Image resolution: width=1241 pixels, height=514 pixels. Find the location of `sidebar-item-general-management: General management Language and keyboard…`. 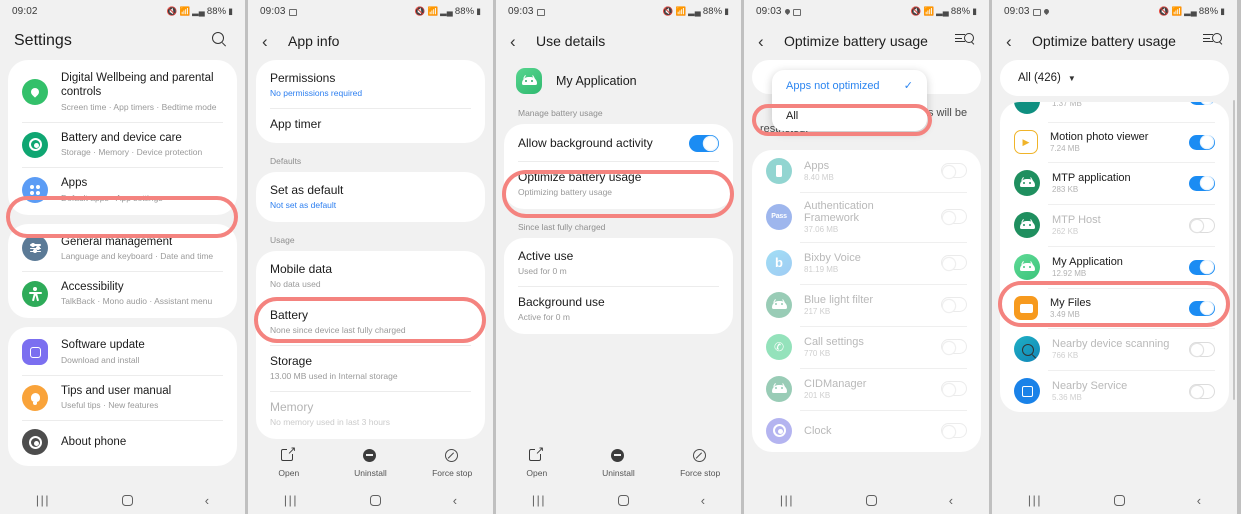

sidebar-item-general-management: General management Language and keyboard… is located at coordinates (122, 248).